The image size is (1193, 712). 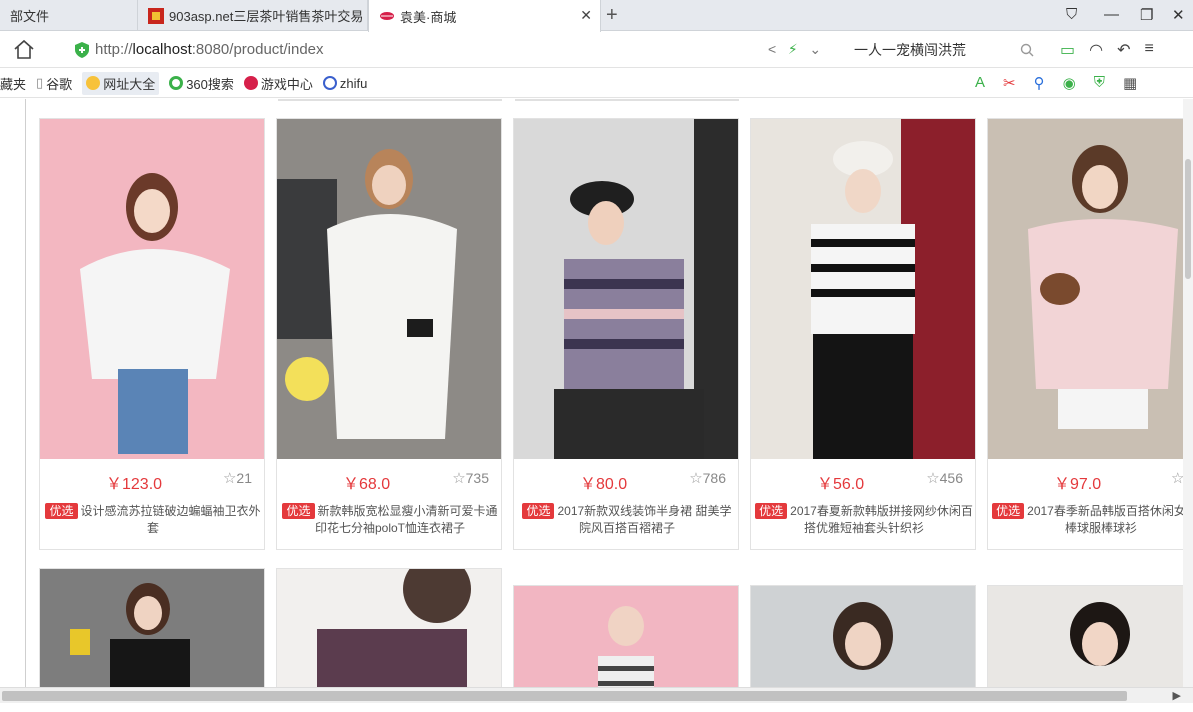 I want to click on favorite-count: ☆456, so click(x=944, y=478).